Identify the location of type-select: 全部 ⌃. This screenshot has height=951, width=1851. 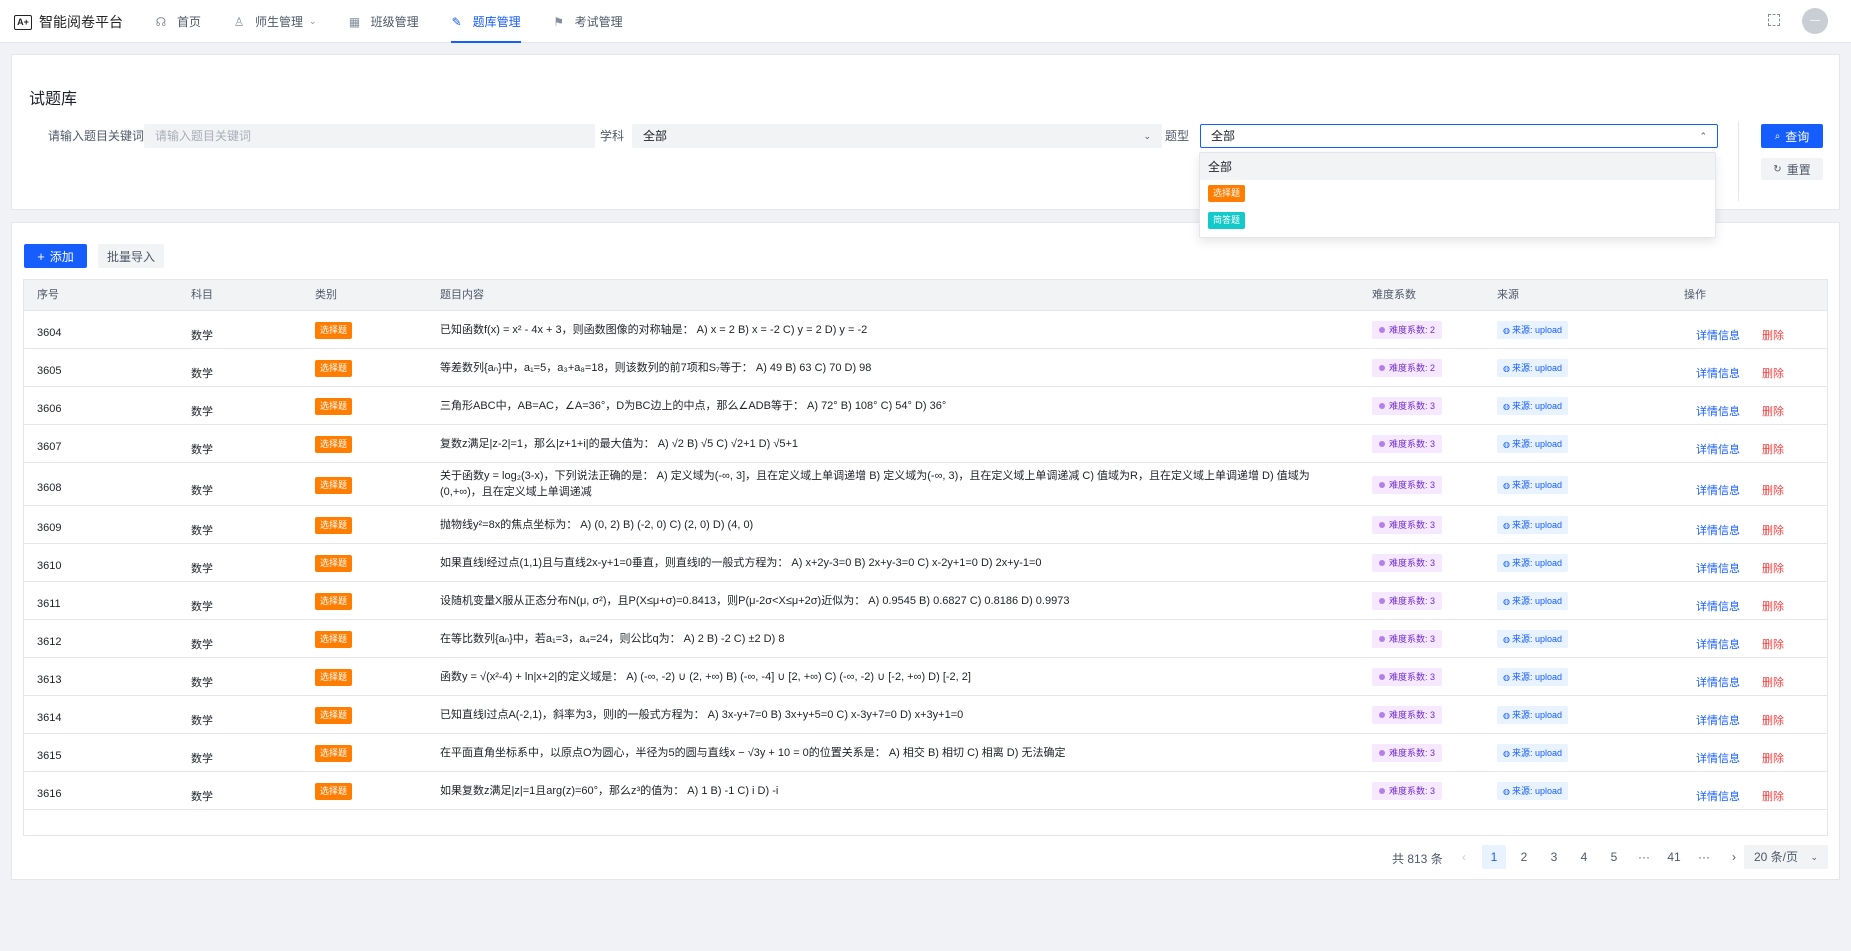
(1459, 136).